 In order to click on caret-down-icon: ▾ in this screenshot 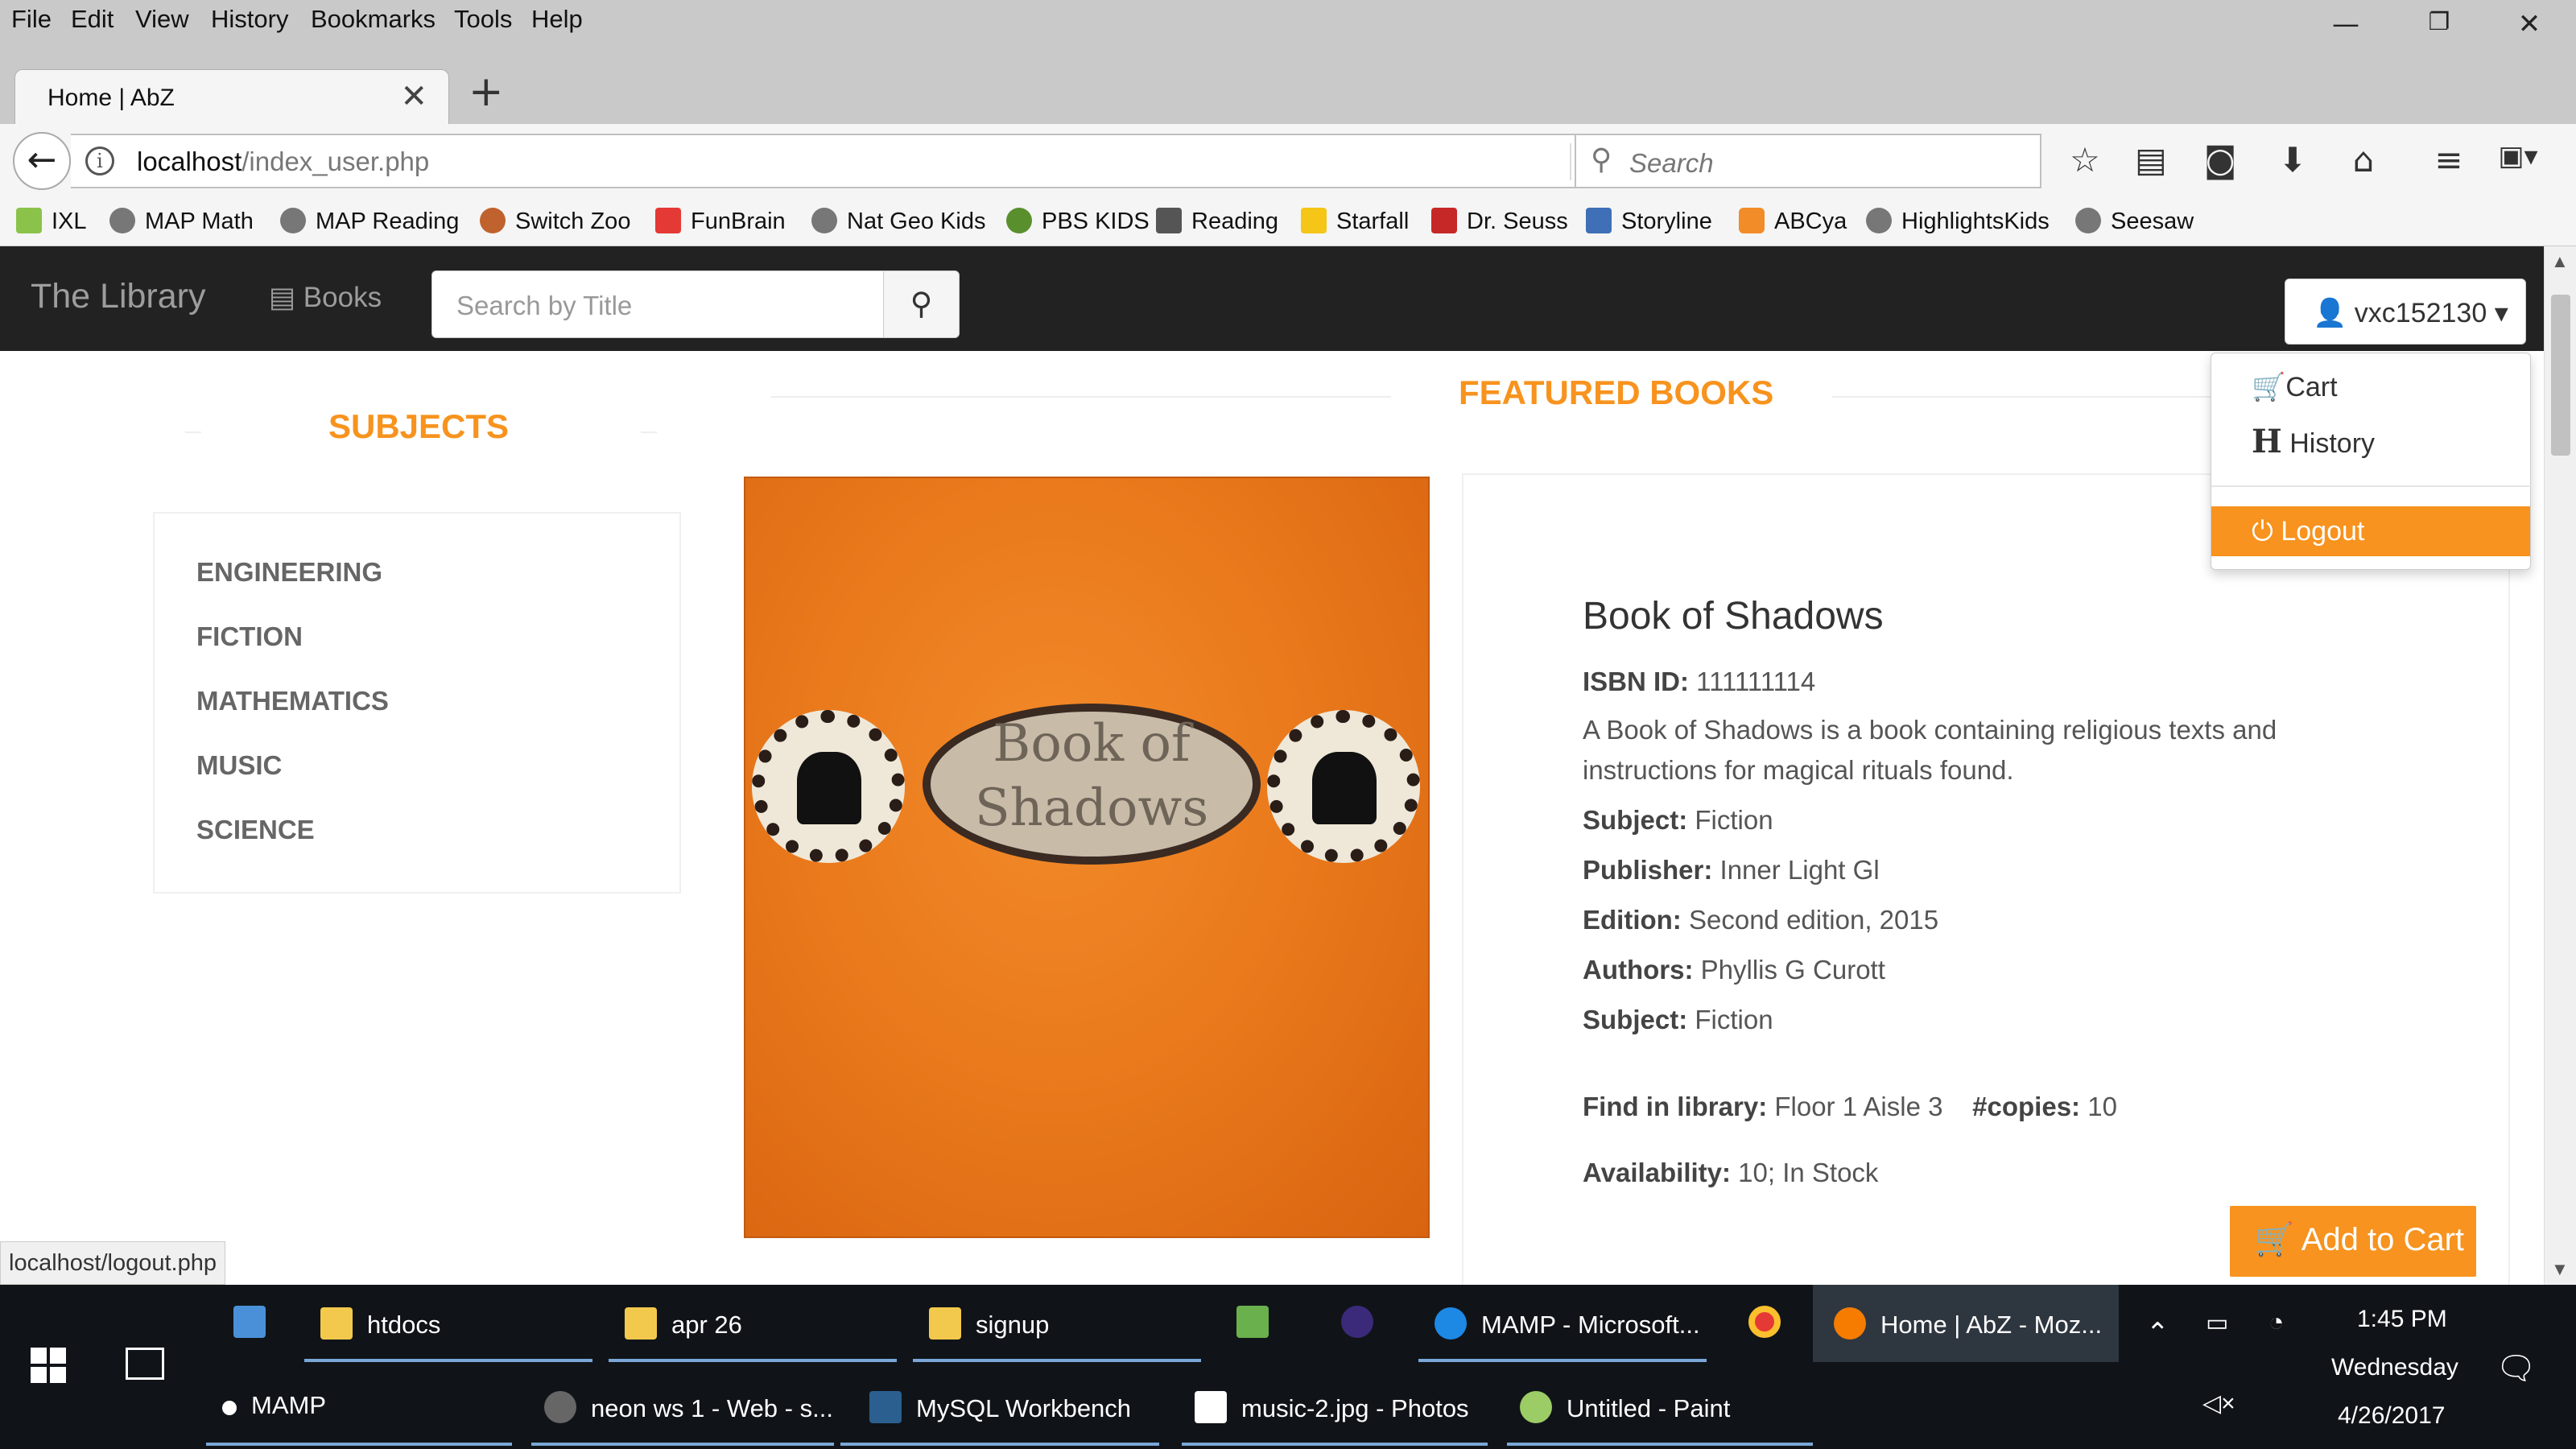, I will do `click(2497, 313)`.